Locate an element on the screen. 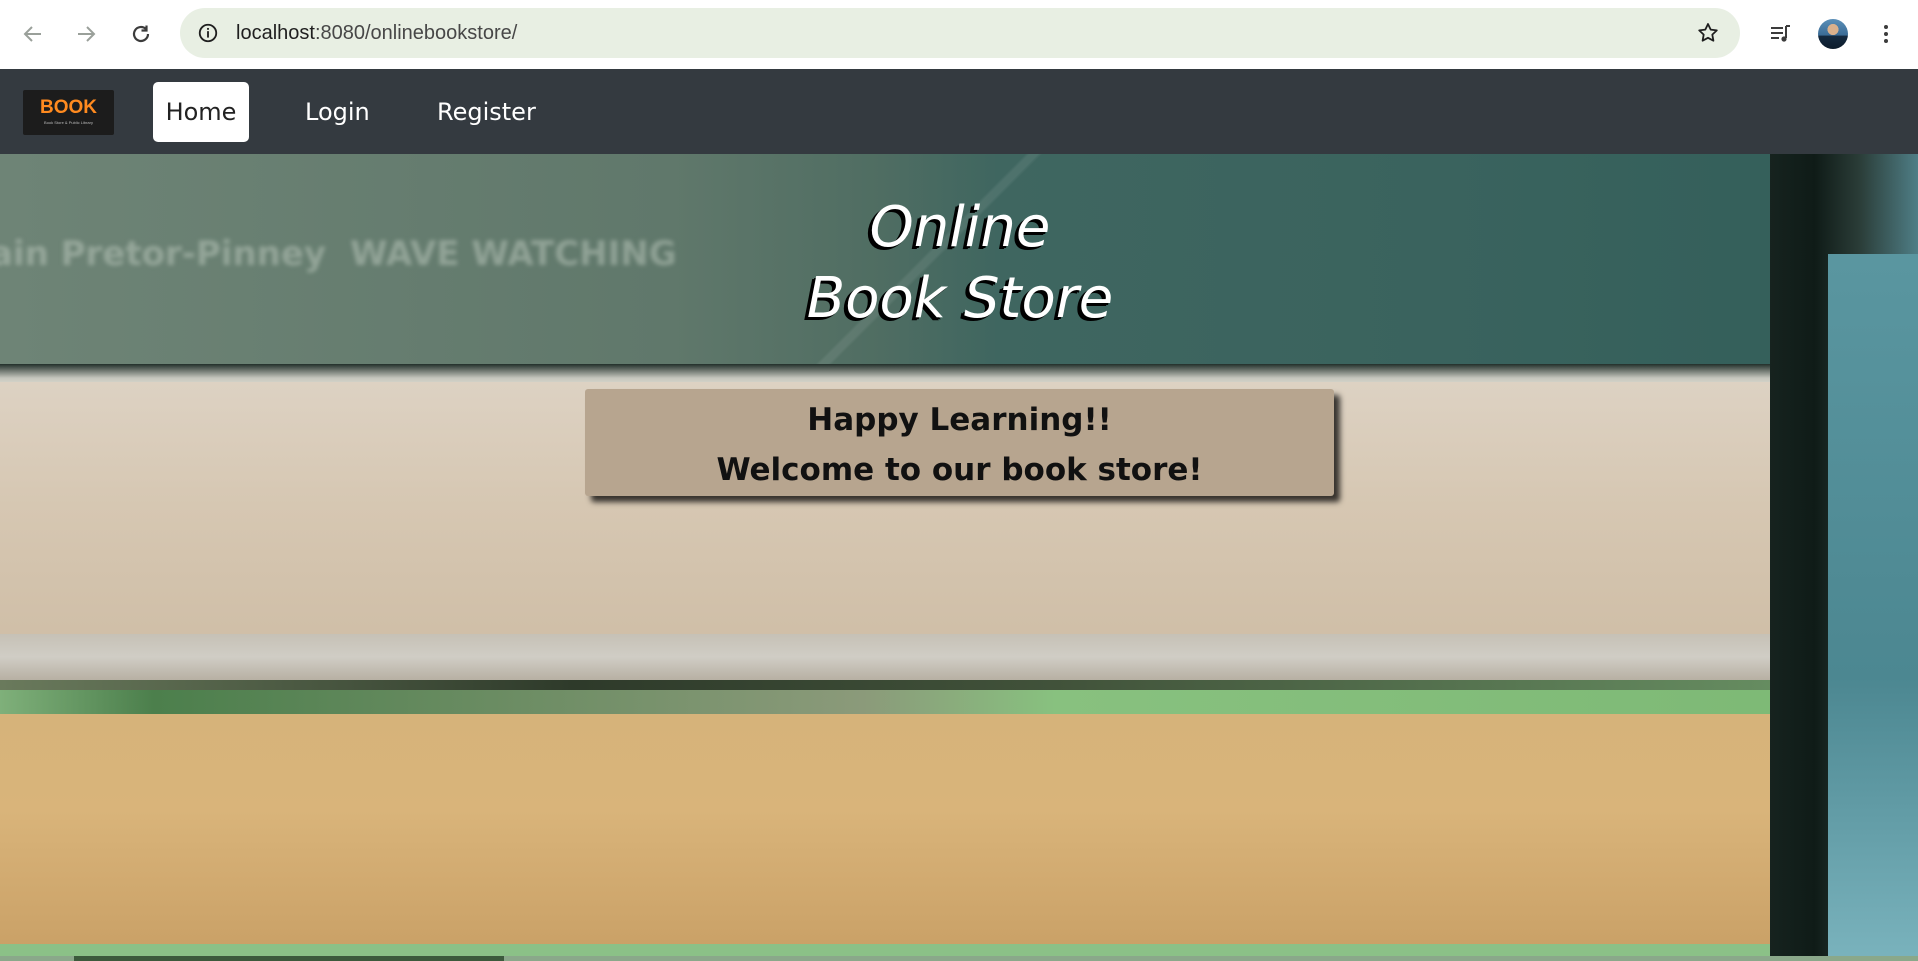 Image resolution: width=1918 pixels, height=961 pixels. media-button is located at coordinates (1780, 34).